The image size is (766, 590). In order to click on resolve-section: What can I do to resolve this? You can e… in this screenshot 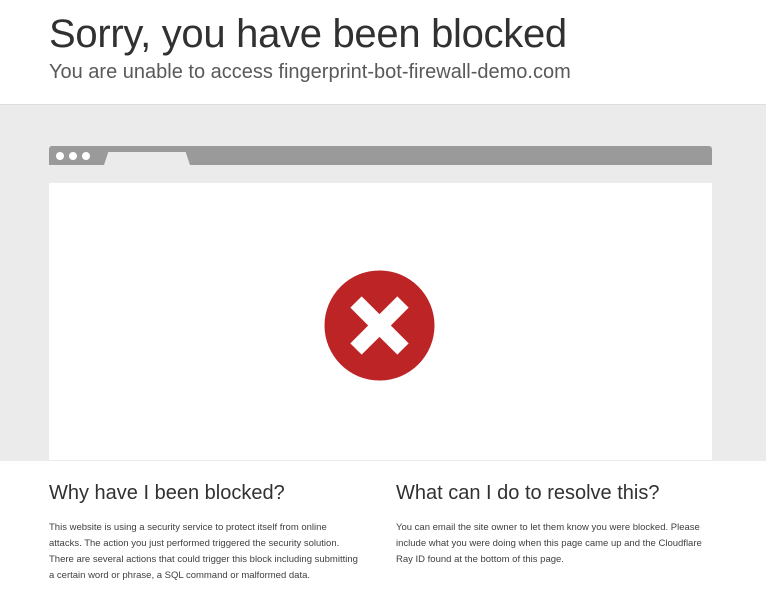, I will do `click(551, 525)`.